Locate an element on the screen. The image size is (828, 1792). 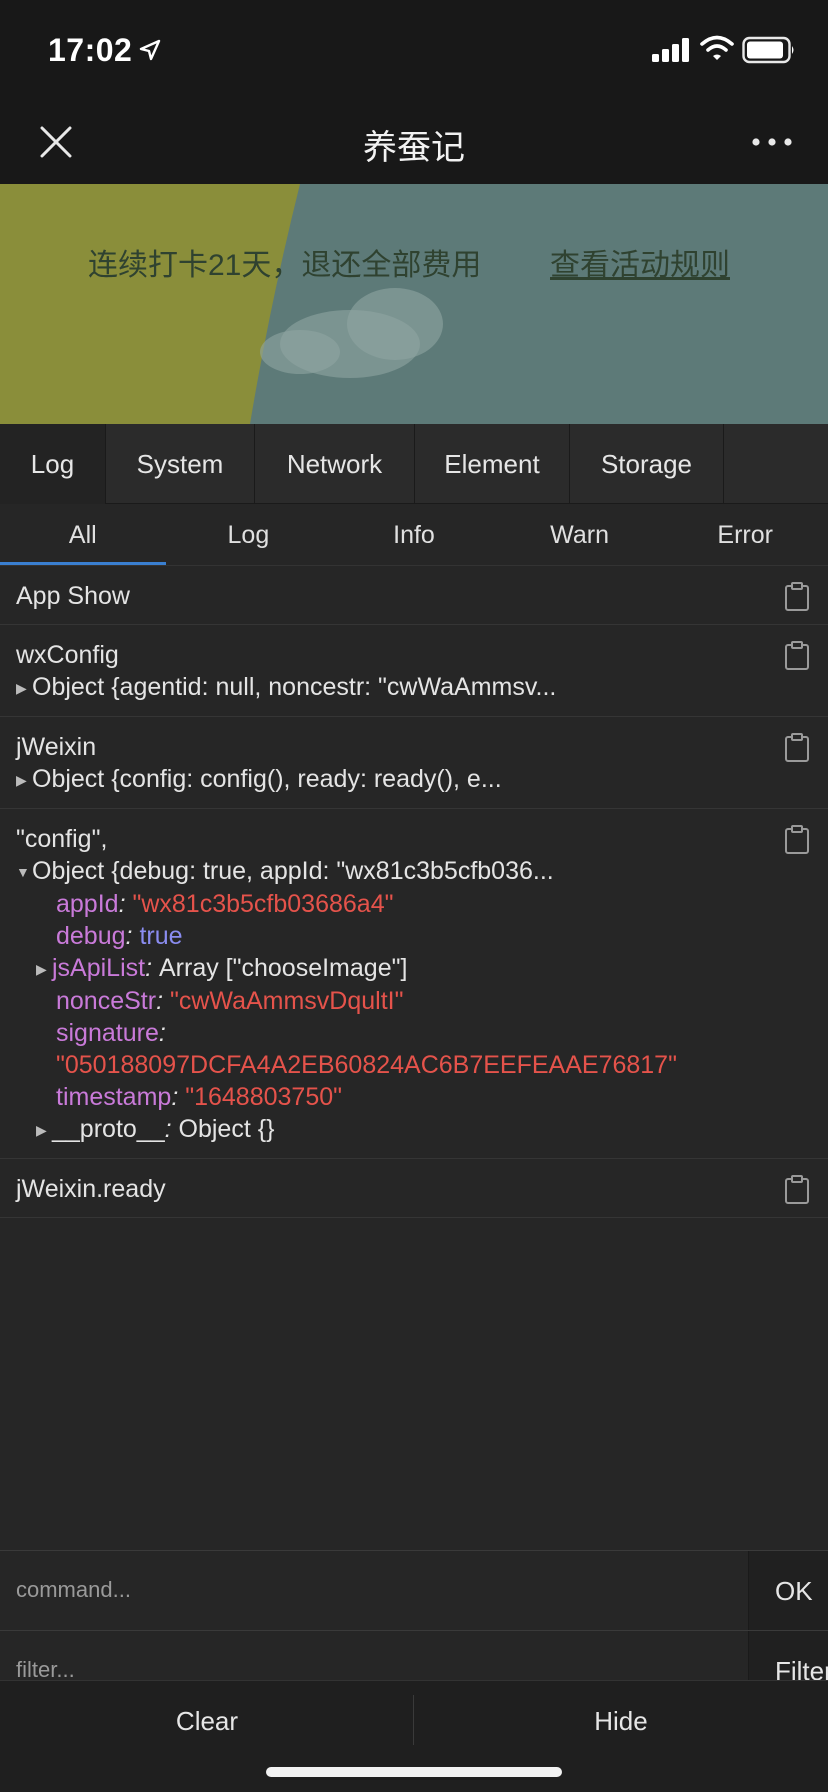
log-text: jWeixin.ready is located at coordinates (91, 1189).